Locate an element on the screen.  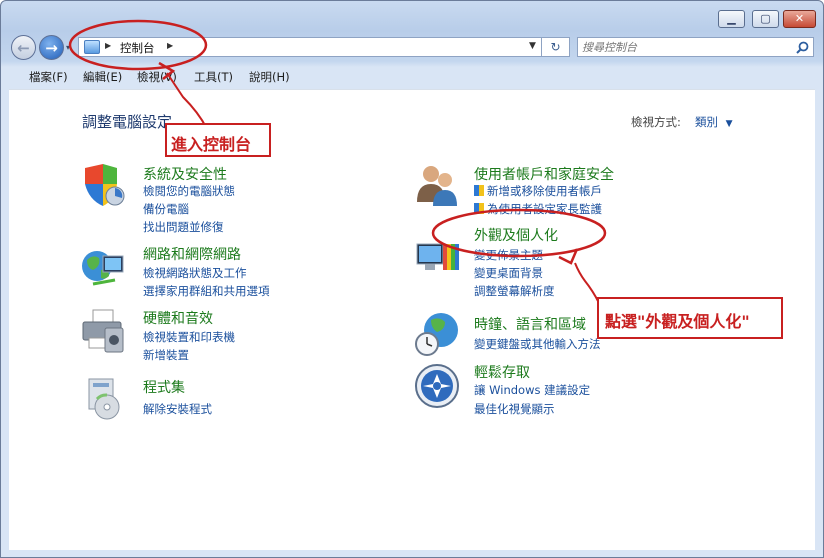
menu-tools: 工具(T) is located at coordinates (213, 77).